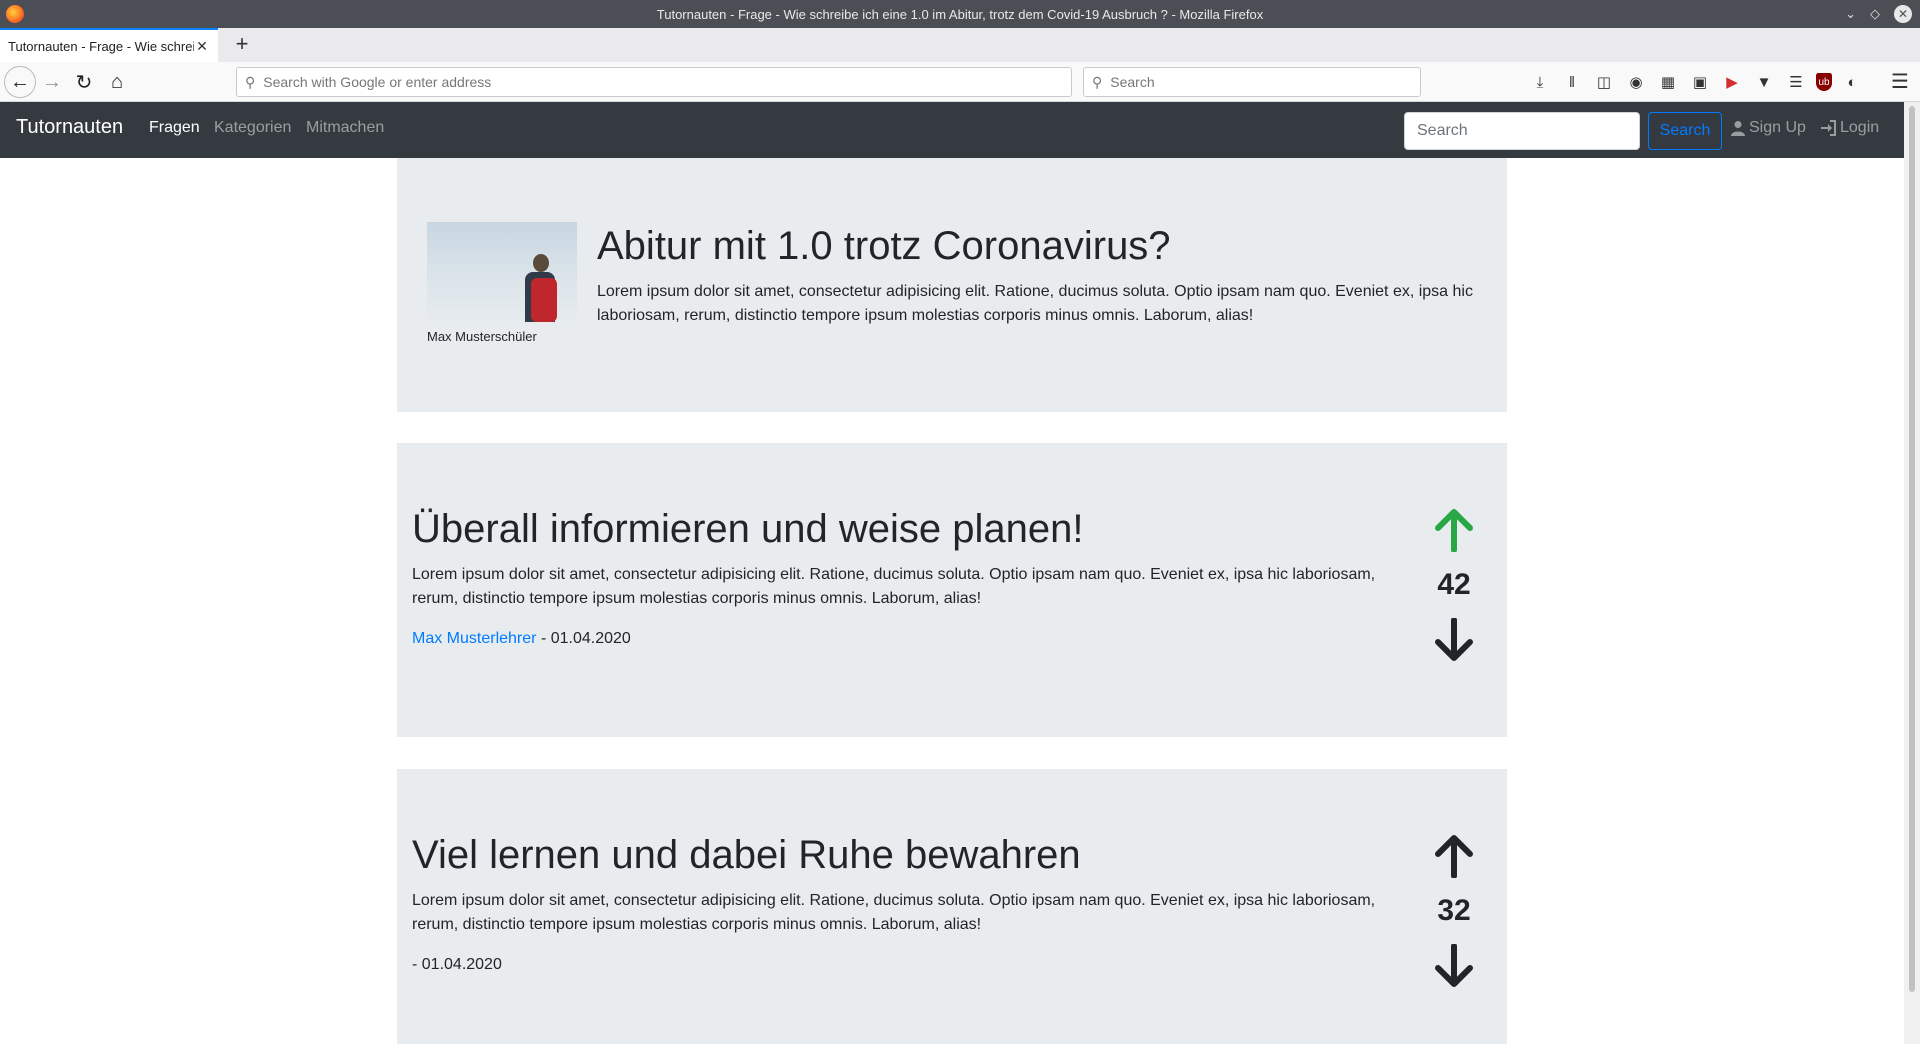 The image size is (1920, 1044). Describe the element at coordinates (746, 855) in the screenshot. I see `answer-title: Viel lernen und dabei Ruhe bewahren` at that location.